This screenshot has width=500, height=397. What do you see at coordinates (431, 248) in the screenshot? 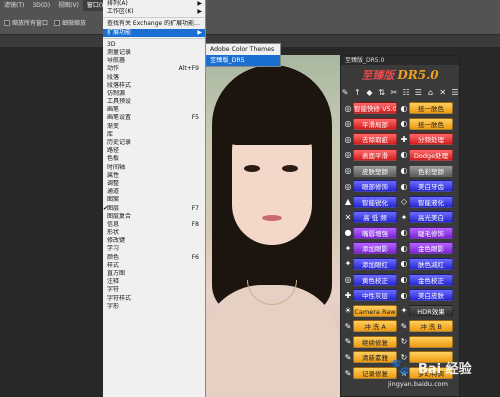
I see `panel-action-button: 金色眼影` at bounding box center [431, 248].